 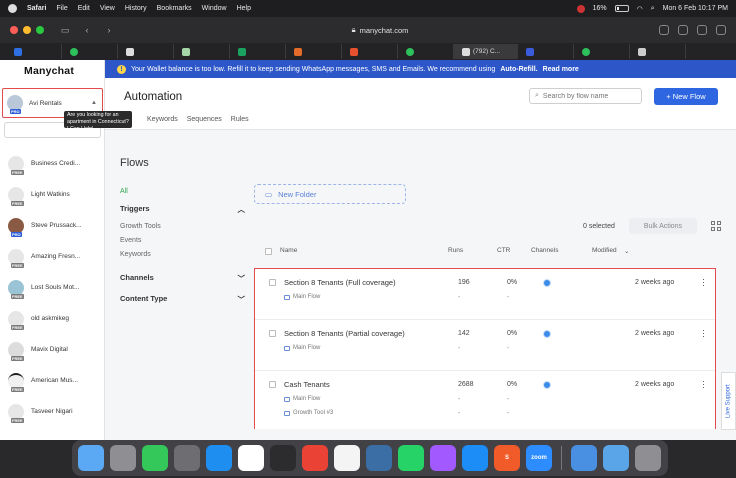 What do you see at coordinates (240, 119) in the screenshot?
I see `tab-rules: Rules` at bounding box center [240, 119].